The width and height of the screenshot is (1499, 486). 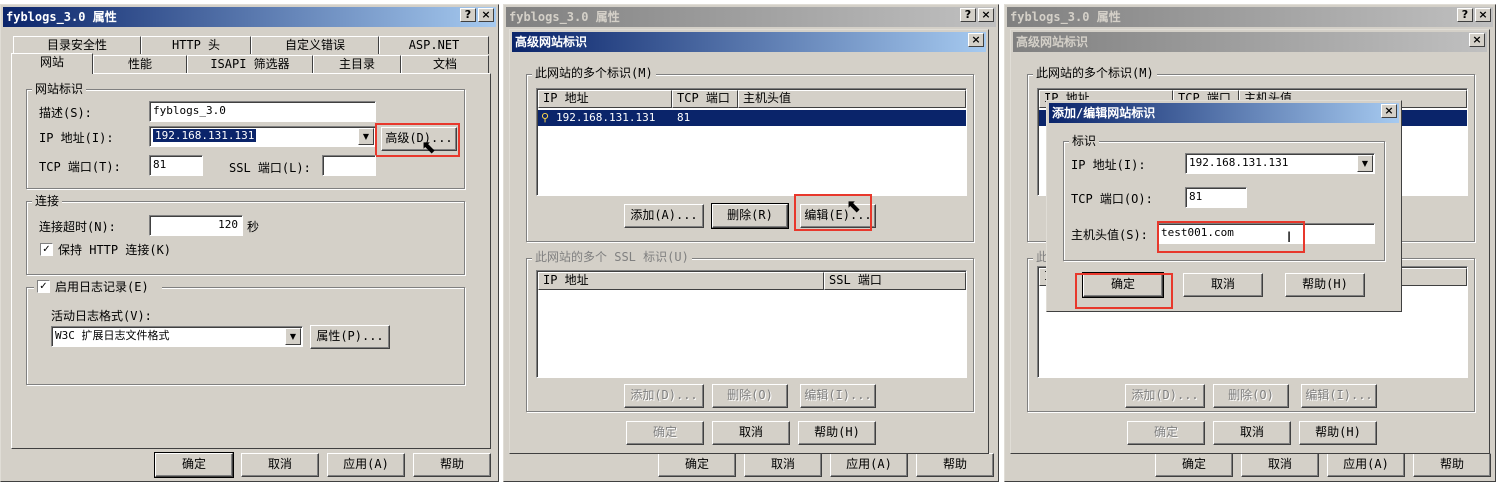 What do you see at coordinates (1112, 199) in the screenshot?
I see `tcp-port-label: TCP 端口(O):` at bounding box center [1112, 199].